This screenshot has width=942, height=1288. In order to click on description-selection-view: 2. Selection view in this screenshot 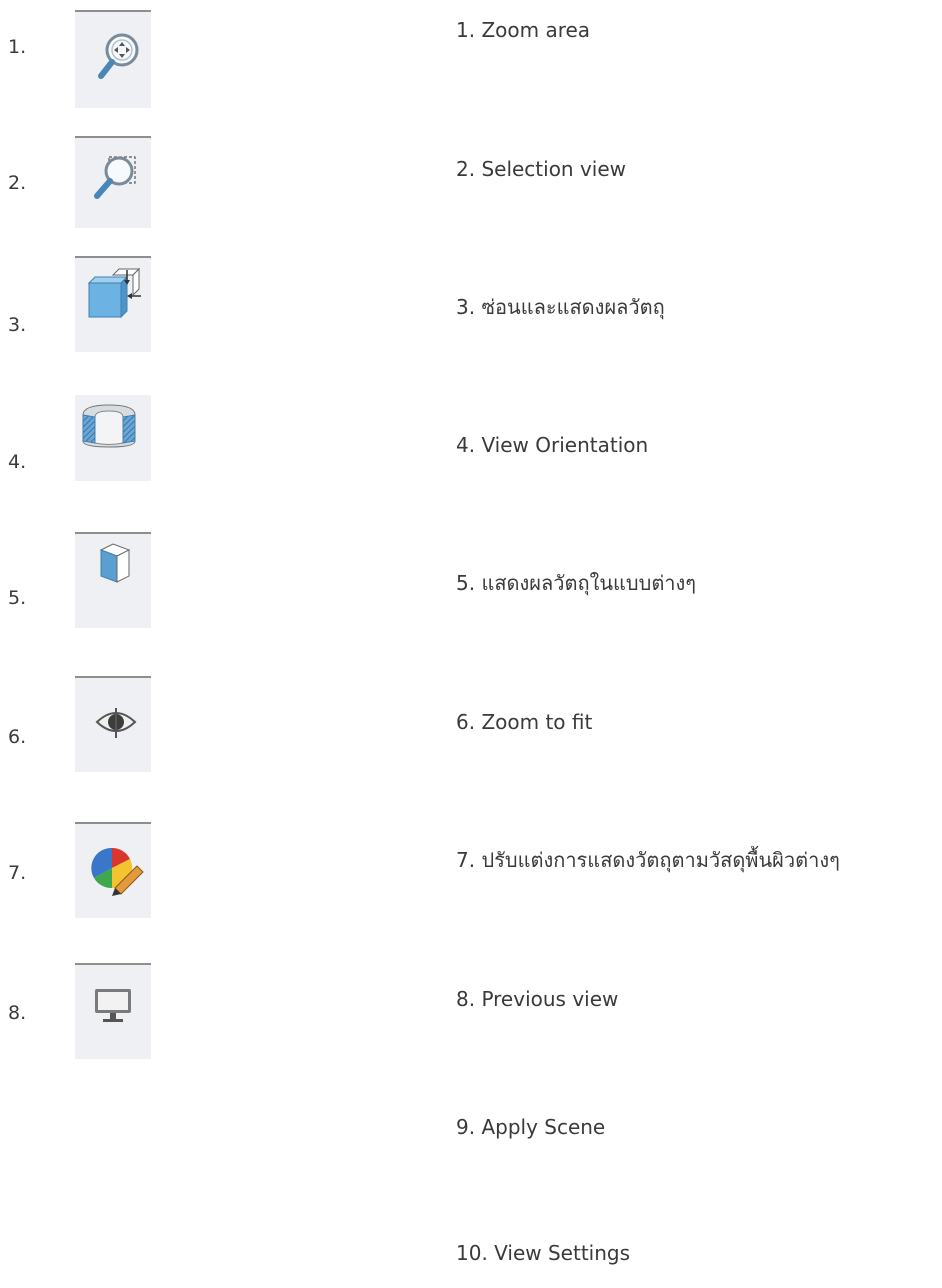, I will do `click(541, 169)`.